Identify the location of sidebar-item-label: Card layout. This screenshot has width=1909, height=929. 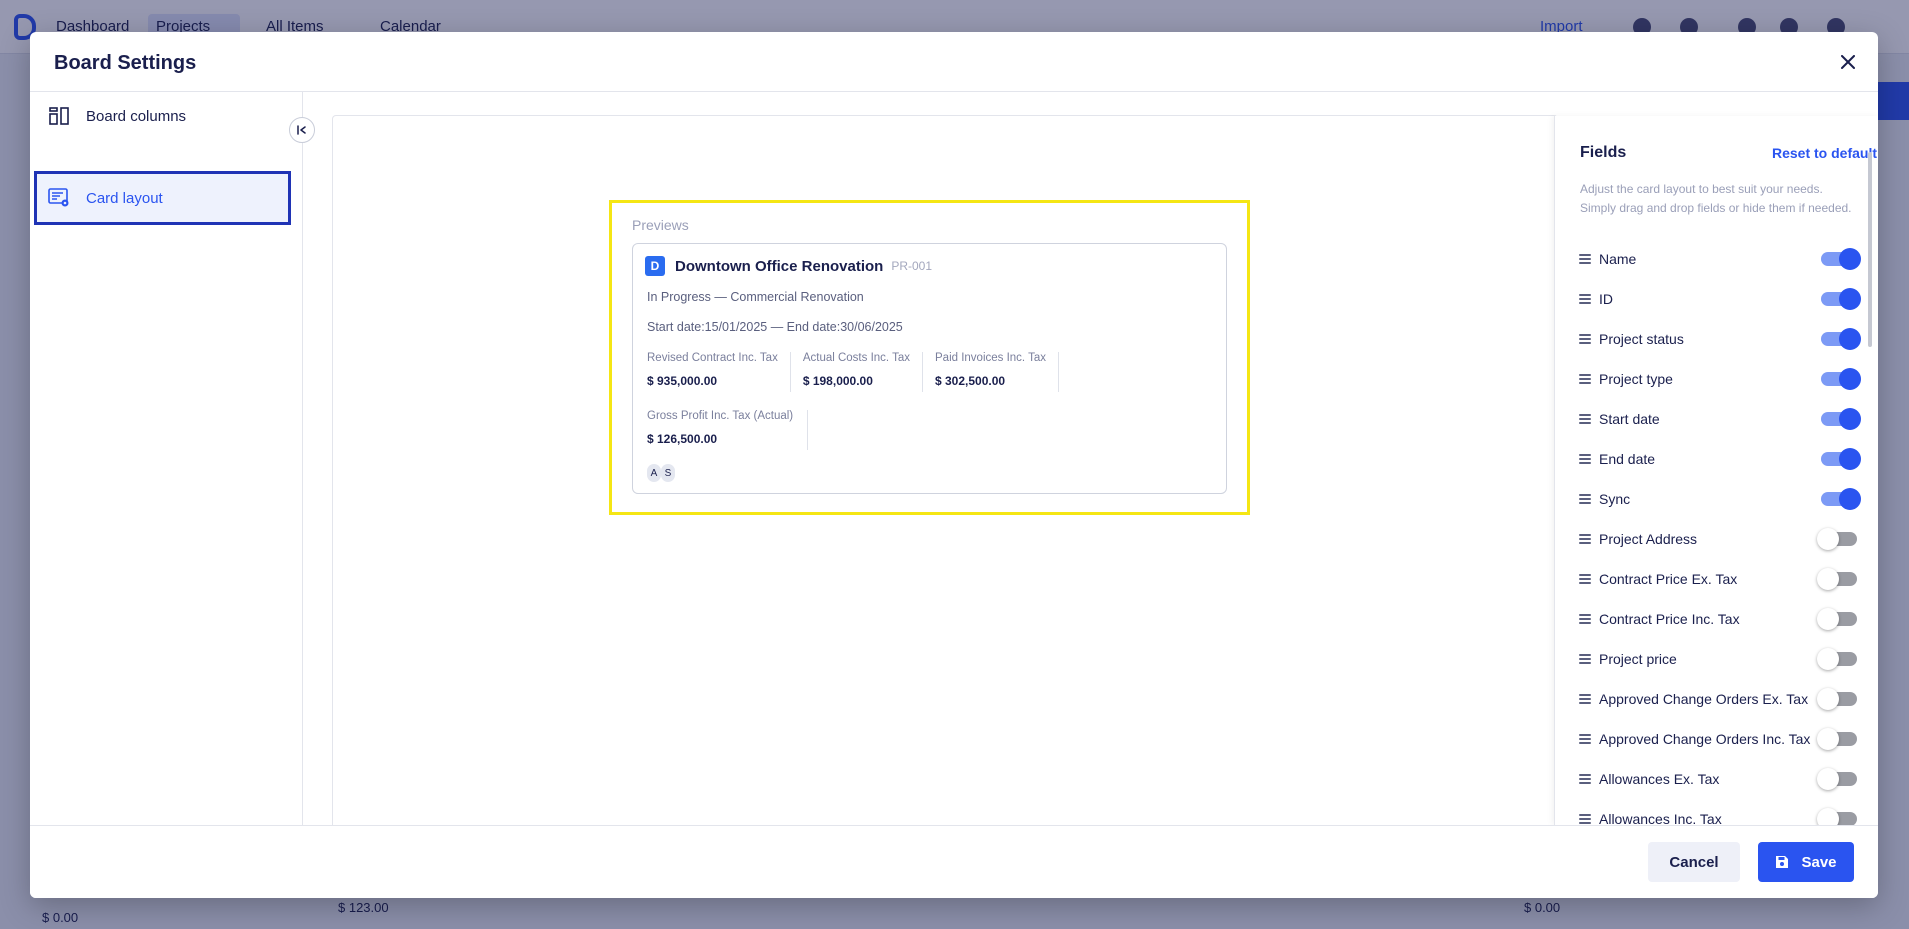
(124, 198).